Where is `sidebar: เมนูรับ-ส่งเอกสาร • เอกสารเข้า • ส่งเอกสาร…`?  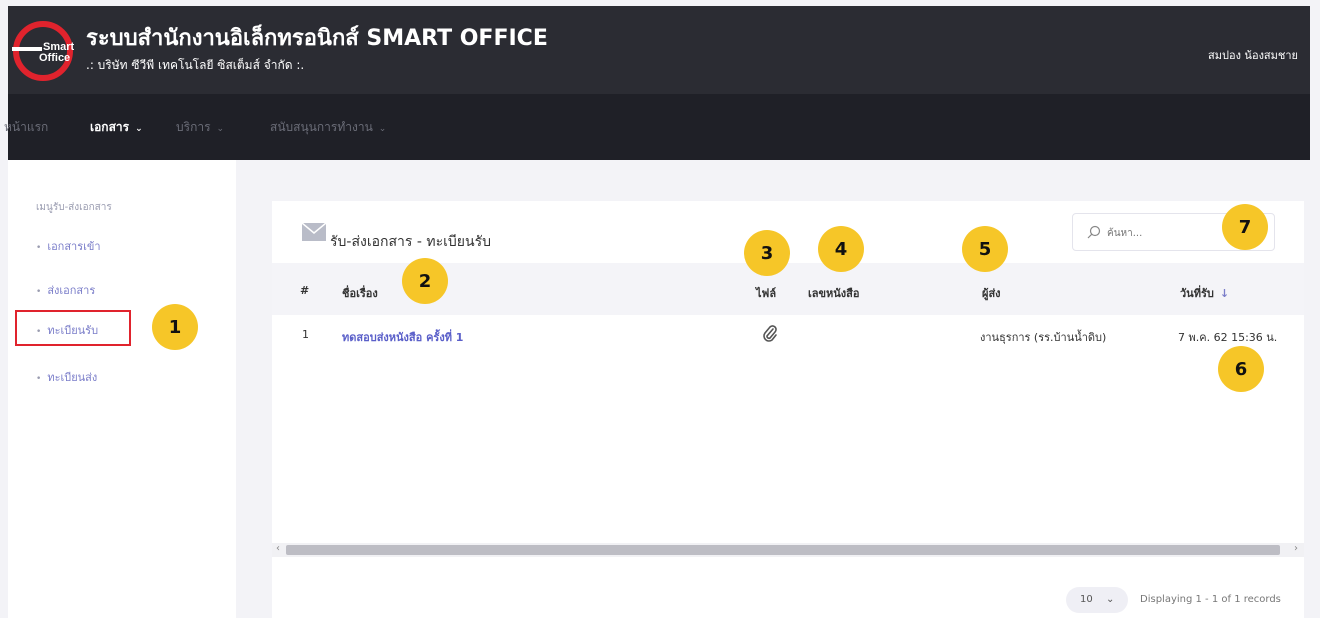
sidebar: เมนูรับ-ส่งเอกสาร • เอกสารเข้า • ส่งเอกสาร… is located at coordinates (122, 389).